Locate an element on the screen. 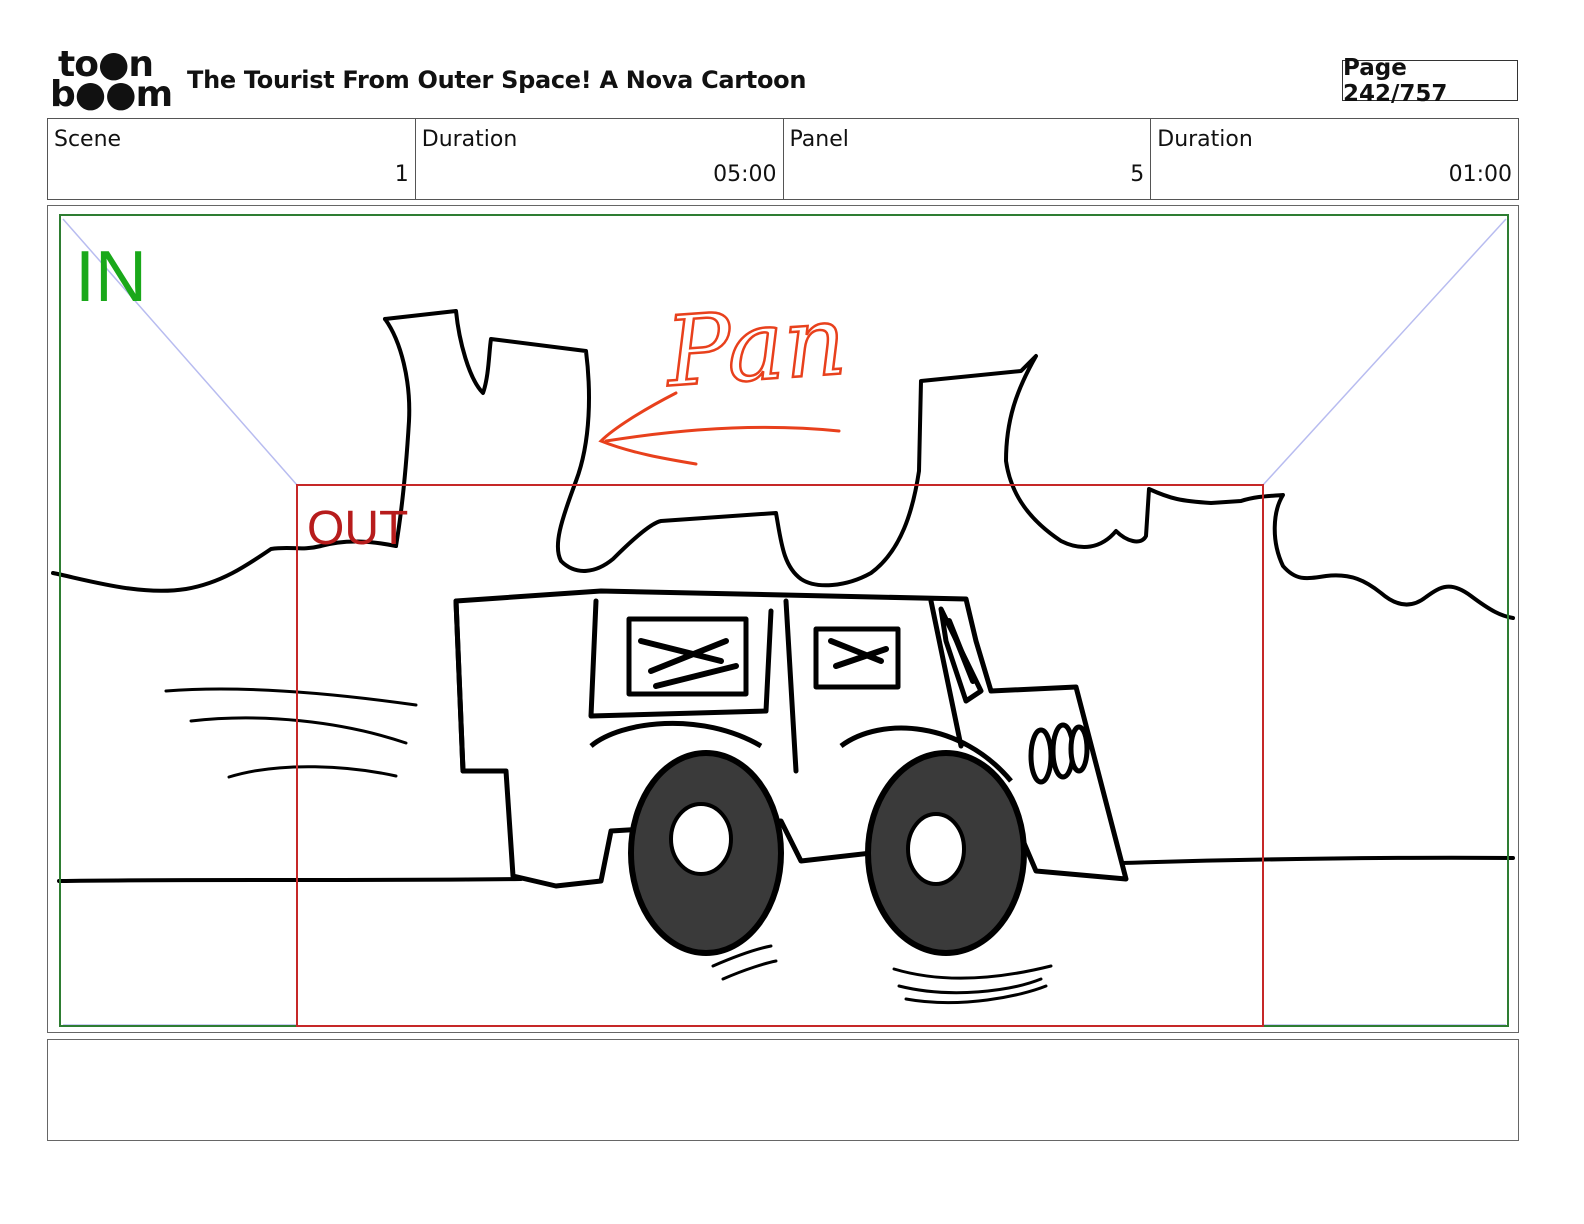  caption-box is located at coordinates (783, 1090).